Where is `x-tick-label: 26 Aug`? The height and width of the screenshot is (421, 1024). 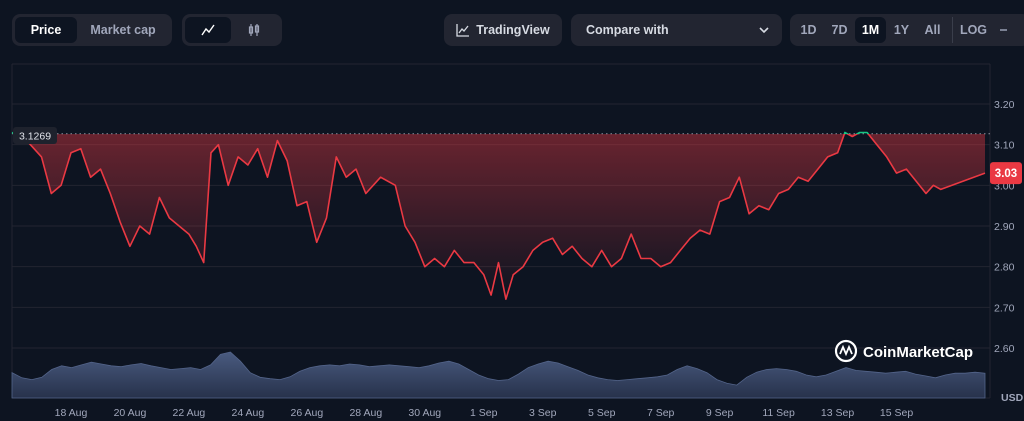
x-tick-label: 26 Aug is located at coordinates (306, 413).